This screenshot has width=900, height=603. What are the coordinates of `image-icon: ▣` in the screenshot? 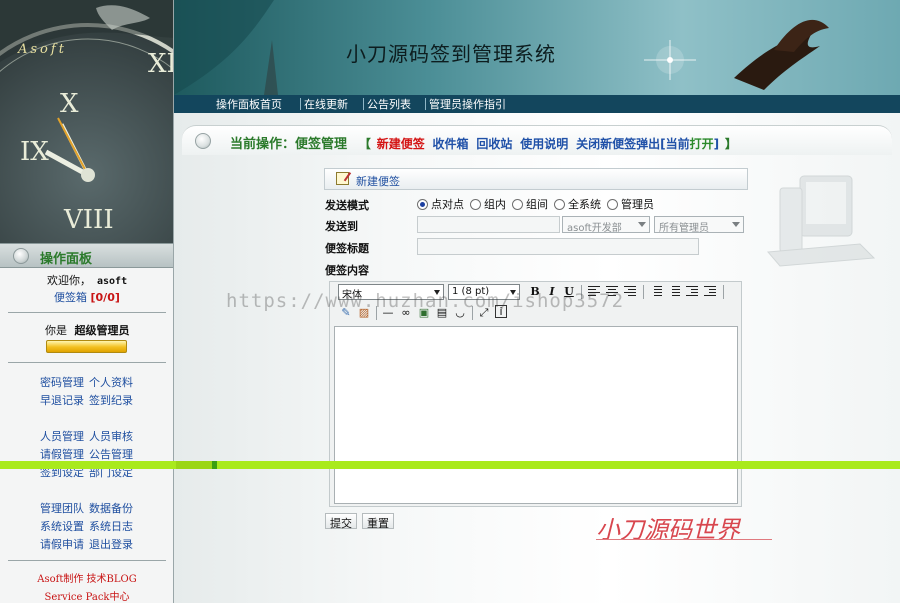 It's located at (424, 312).